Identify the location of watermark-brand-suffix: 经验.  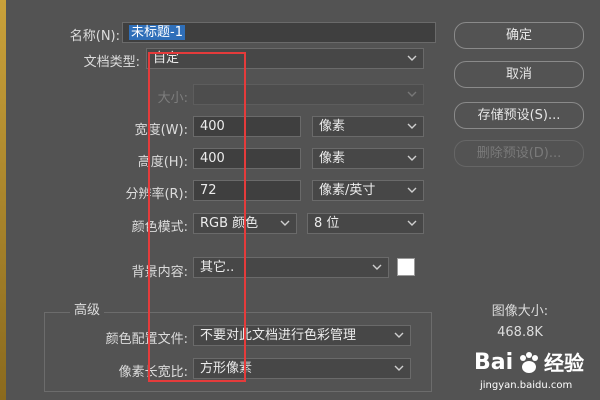
(564, 363).